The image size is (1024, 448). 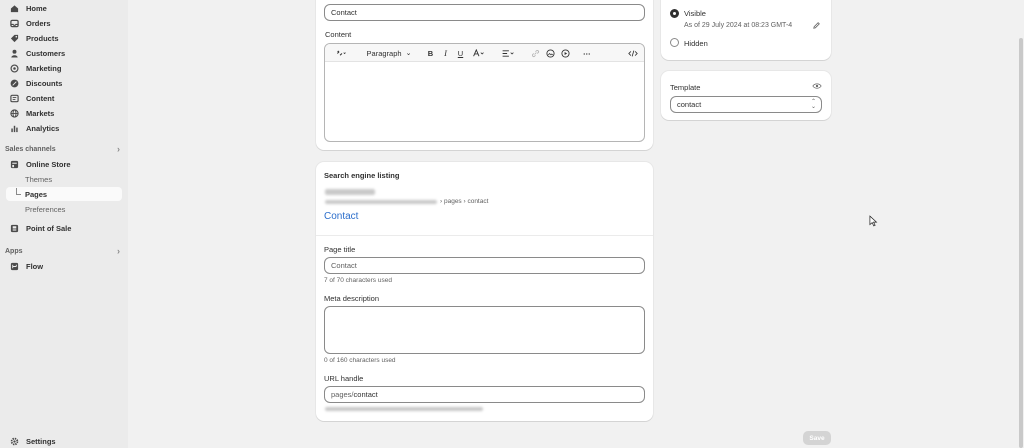 I want to click on home-icon, so click(x=14, y=8).